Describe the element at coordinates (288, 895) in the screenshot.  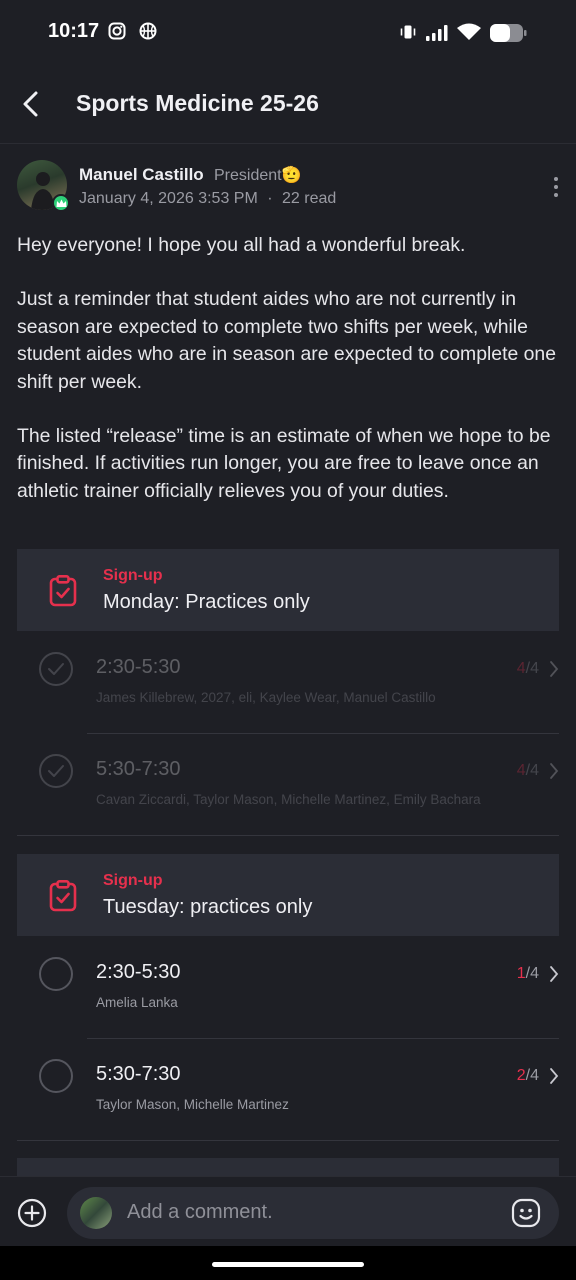
I see `signup-header-tuesday: Sign-up Tuesday: practices only` at that location.